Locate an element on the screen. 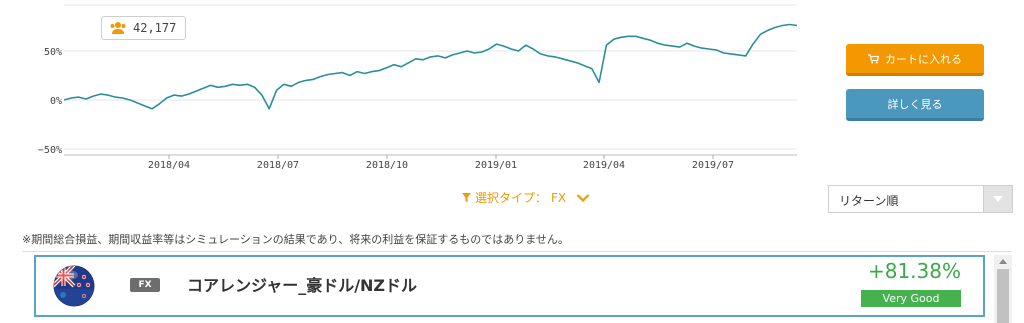 The height and width of the screenshot is (323, 1024). y-tick-label: −50% is located at coordinates (50, 150).